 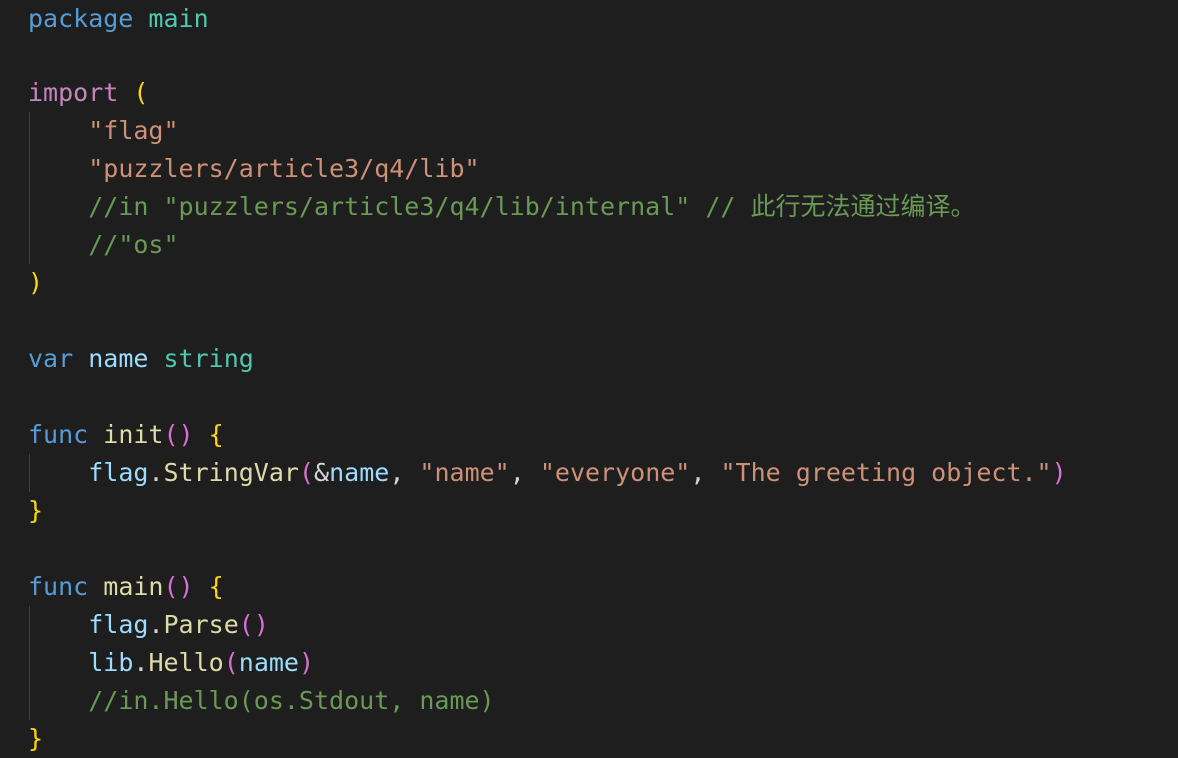 I want to click on obj-lib: lib, so click(x=111, y=662).